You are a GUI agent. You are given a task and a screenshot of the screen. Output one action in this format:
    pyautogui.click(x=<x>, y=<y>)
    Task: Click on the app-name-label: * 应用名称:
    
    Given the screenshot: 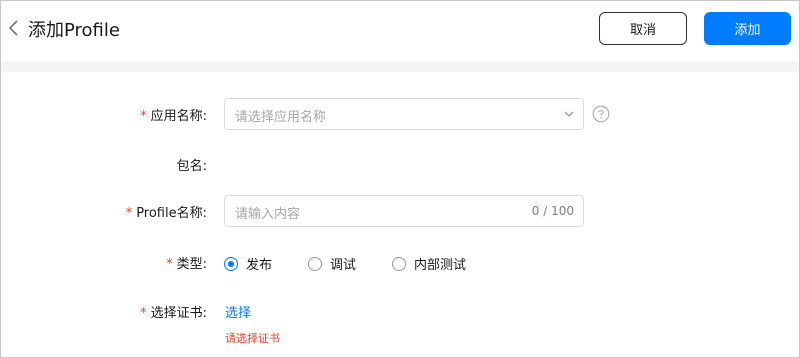 What is the action you would take?
    pyautogui.click(x=173, y=114)
    